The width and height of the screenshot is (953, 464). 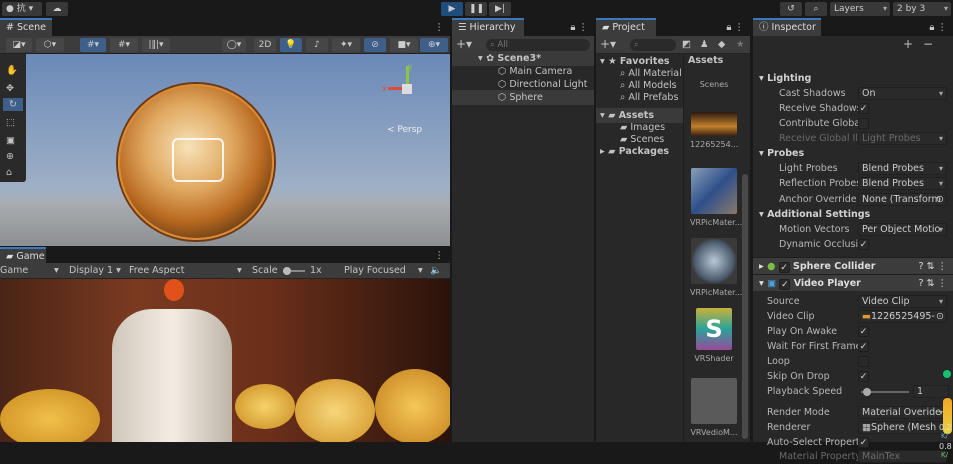 What do you see at coordinates (863, 123) in the screenshot?
I see `contribute-gi-checkbox` at bounding box center [863, 123].